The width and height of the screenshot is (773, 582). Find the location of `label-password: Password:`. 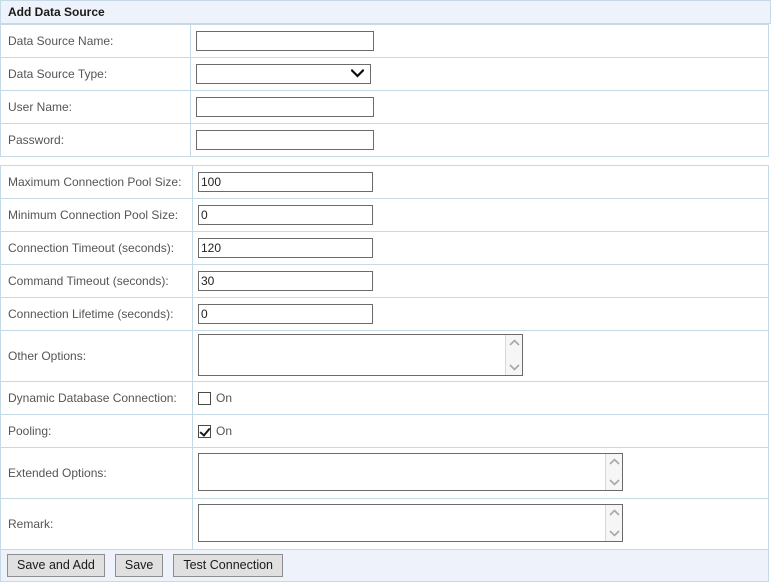

label-password: Password: is located at coordinates (95, 140).